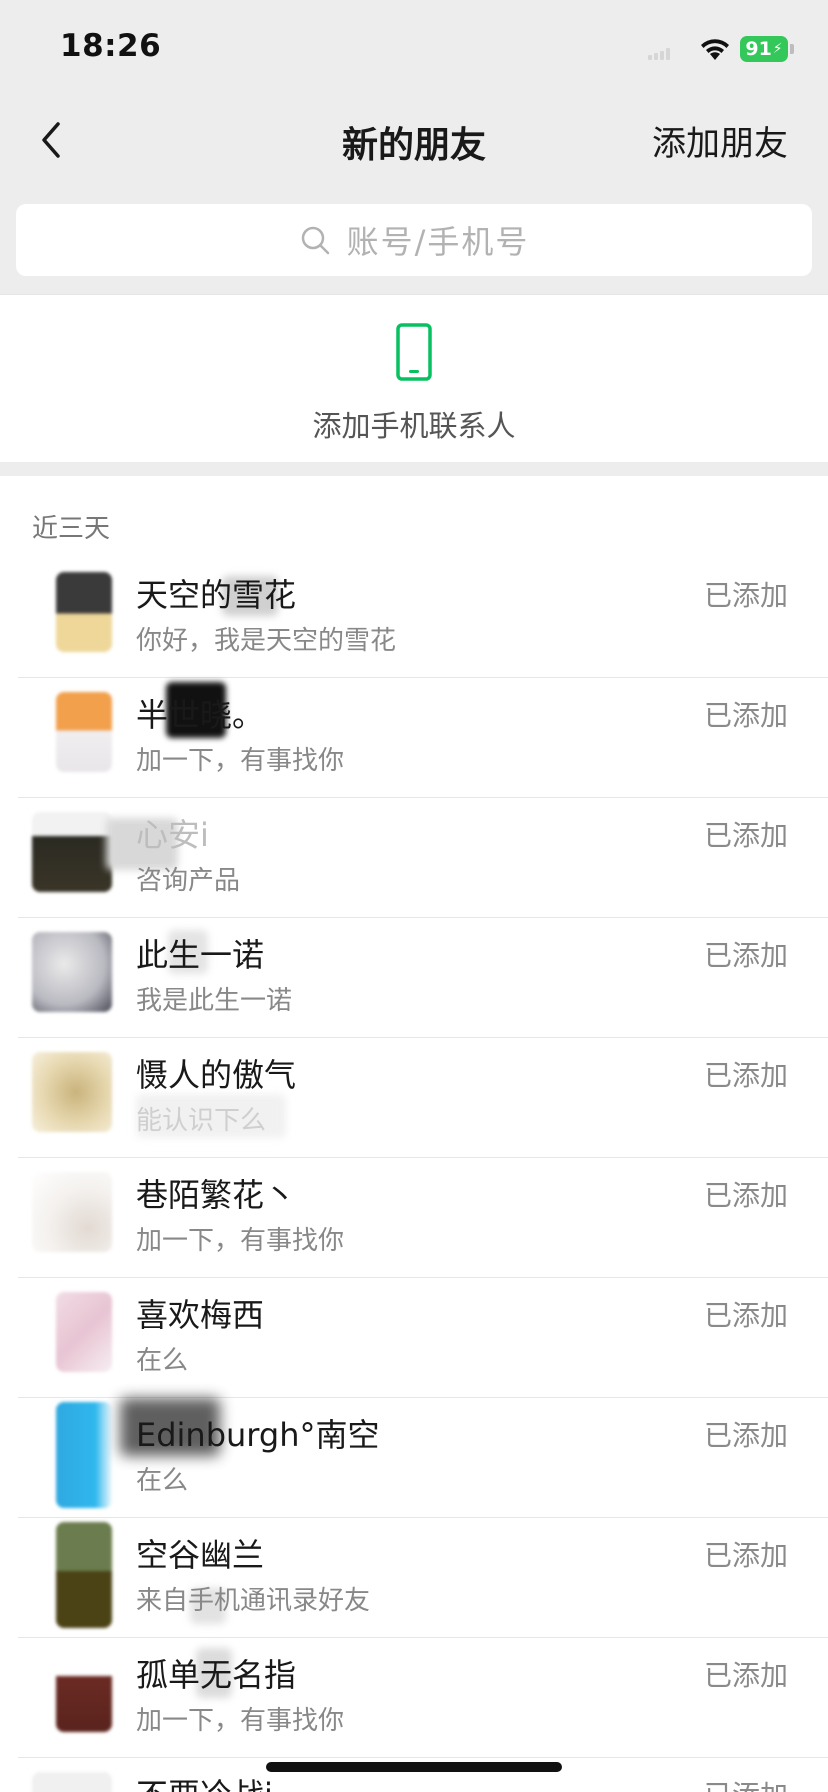  Describe the element at coordinates (315, 240) in the screenshot. I see `search-icon` at that location.